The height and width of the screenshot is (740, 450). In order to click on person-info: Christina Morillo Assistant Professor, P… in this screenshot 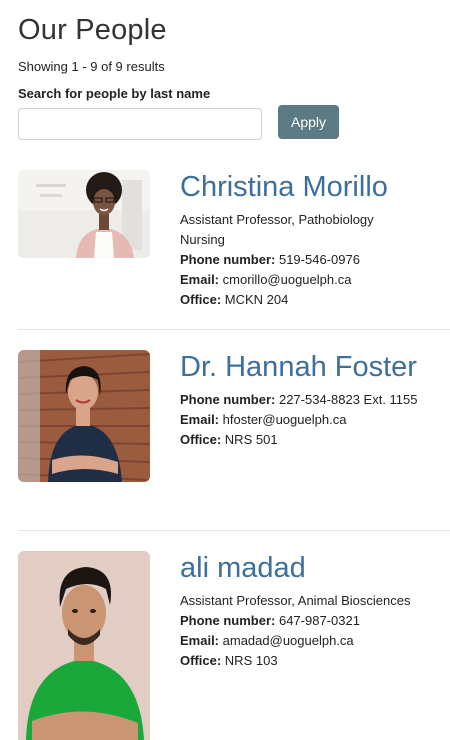, I will do `click(315, 240)`.